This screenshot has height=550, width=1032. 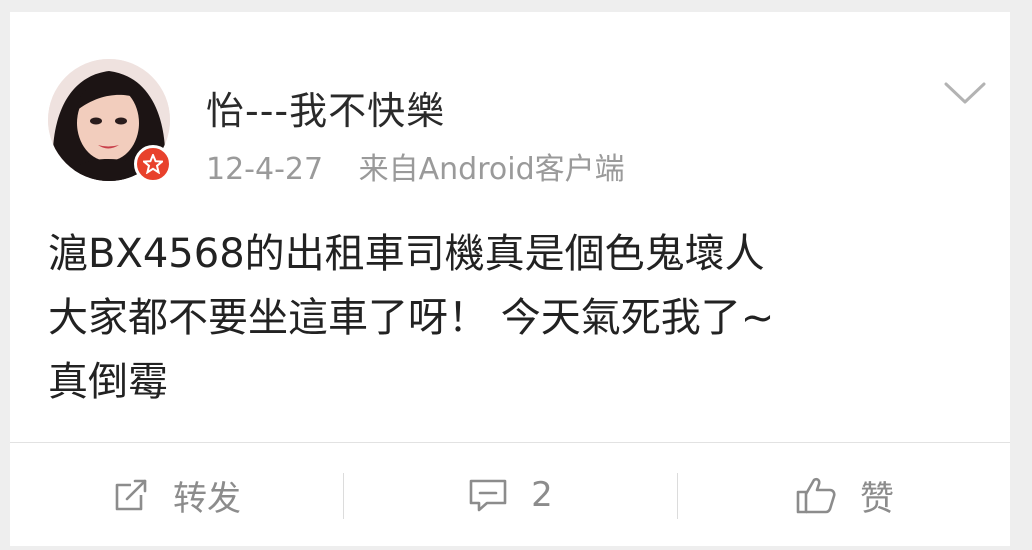 What do you see at coordinates (542, 495) in the screenshot?
I see `comment-count: 2` at bounding box center [542, 495].